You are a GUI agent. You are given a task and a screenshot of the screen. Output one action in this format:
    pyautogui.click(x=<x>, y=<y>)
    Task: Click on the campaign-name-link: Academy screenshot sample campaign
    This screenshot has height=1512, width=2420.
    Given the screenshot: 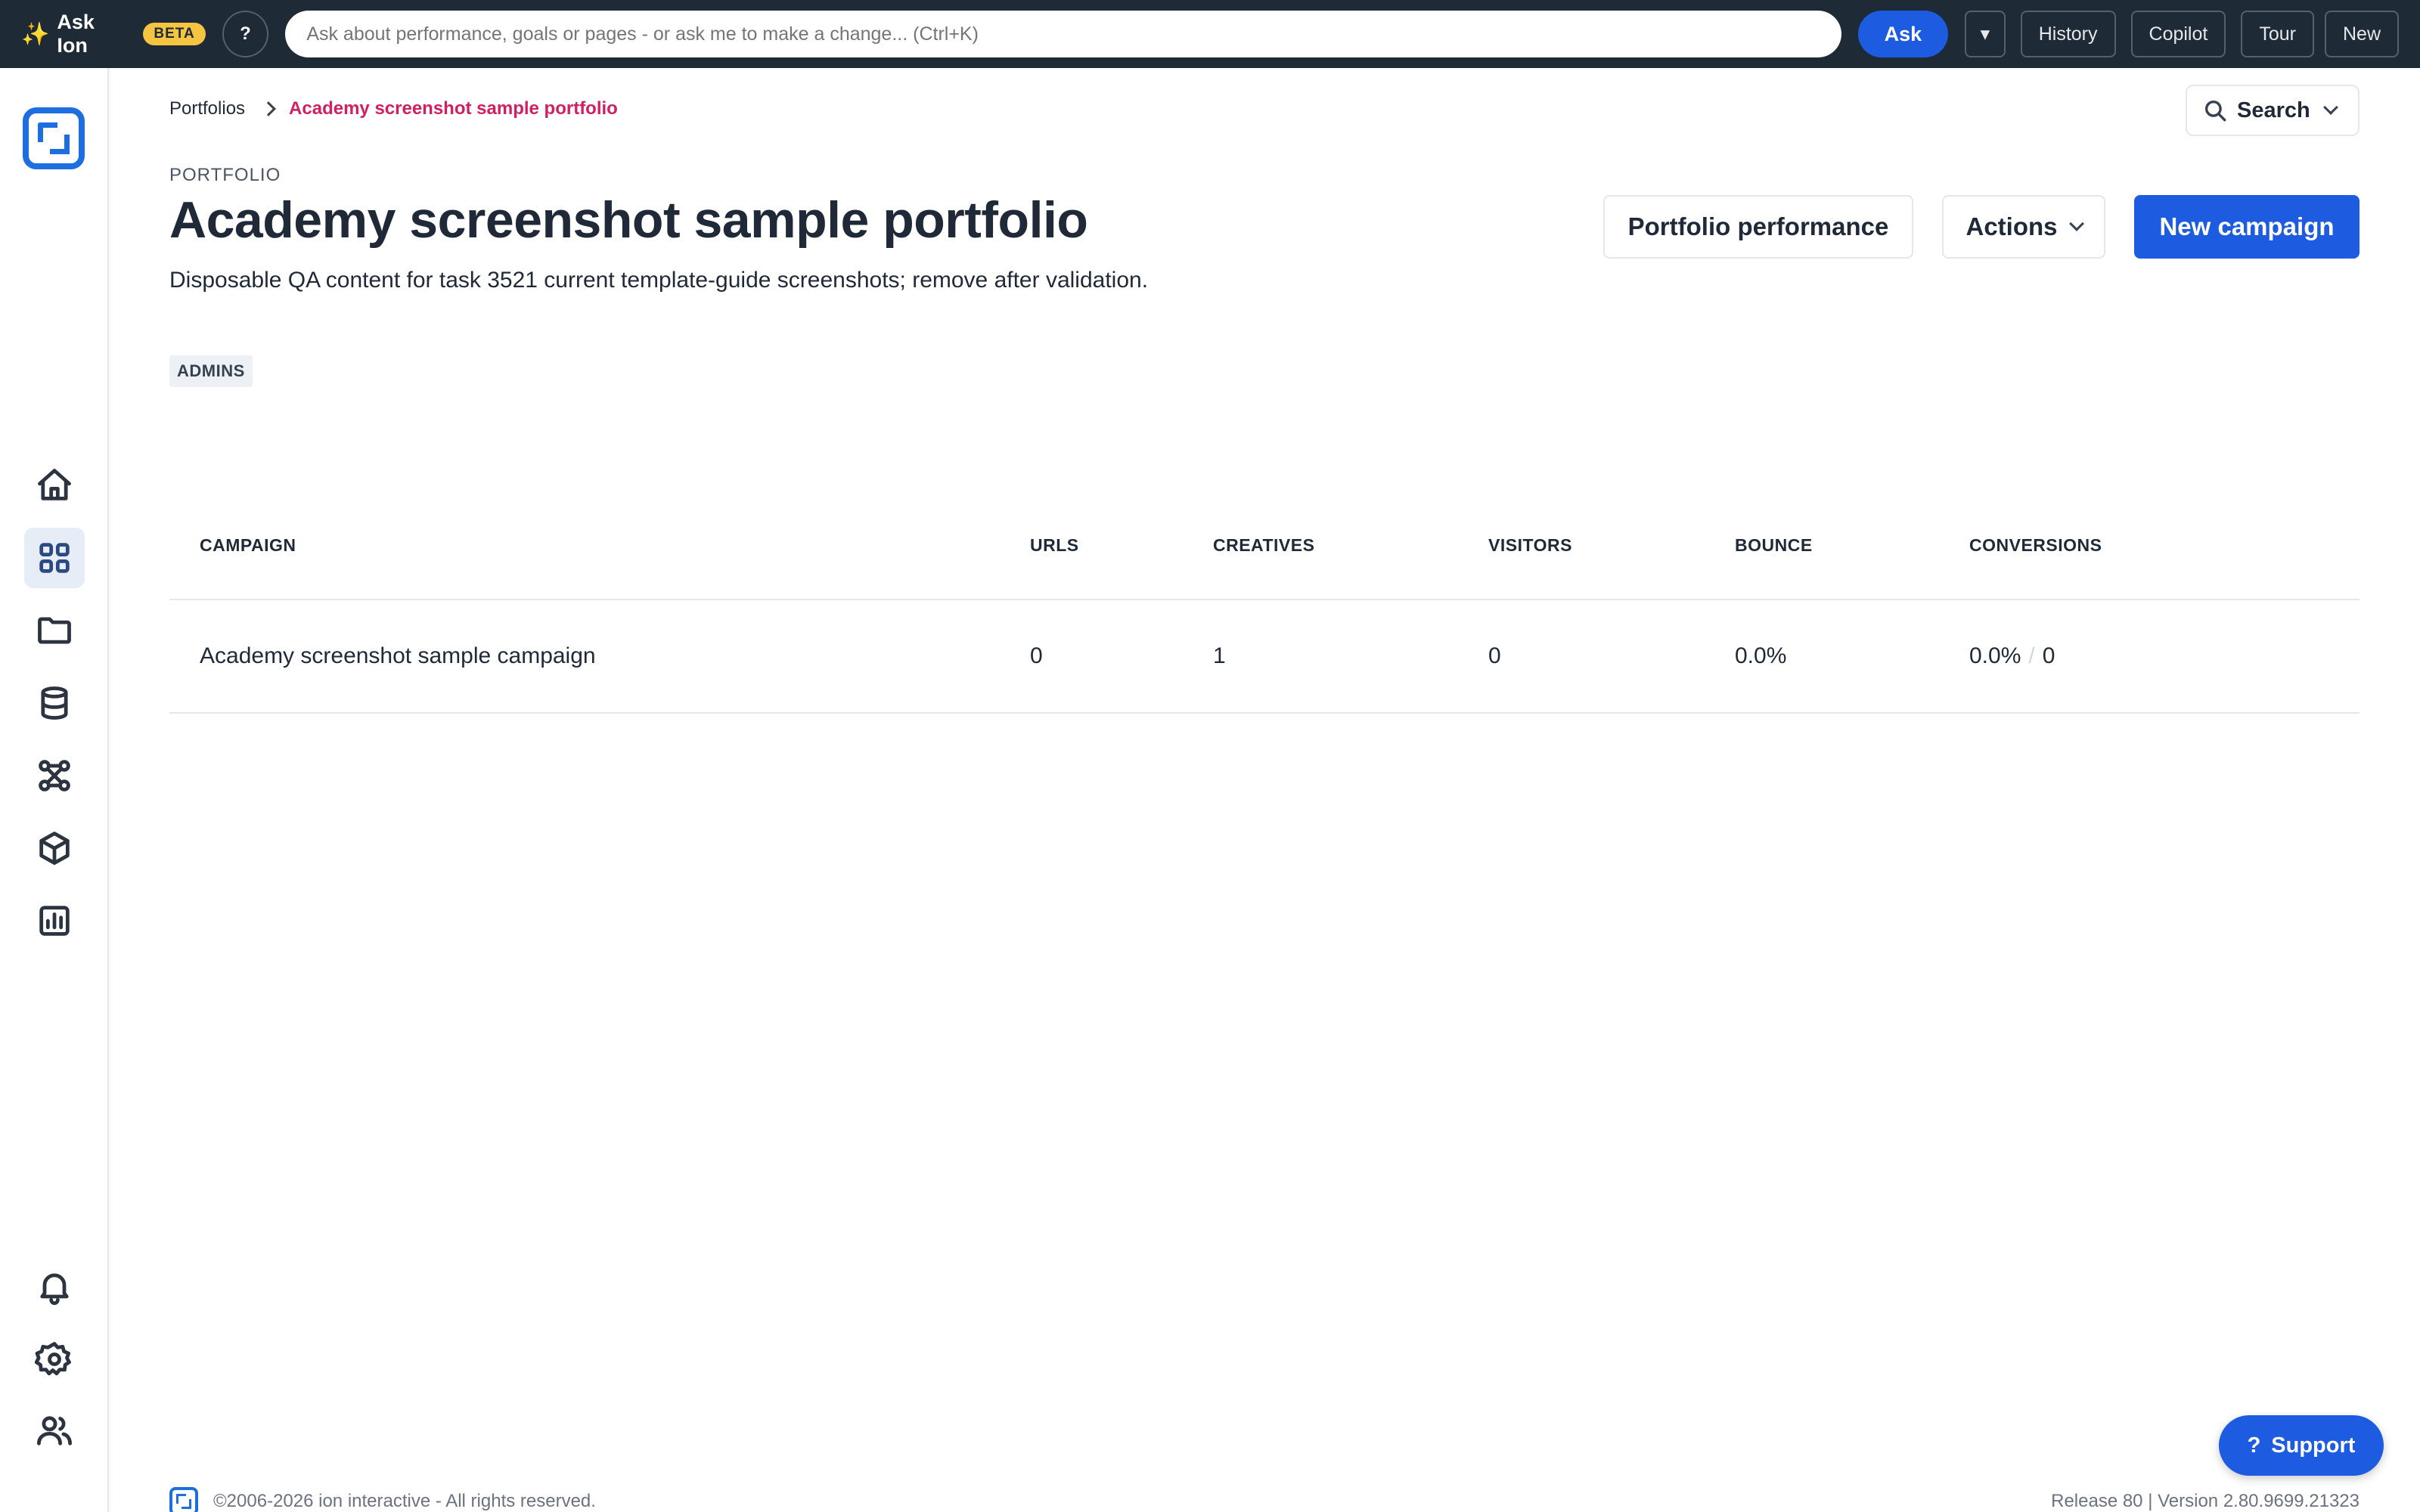 What is the action you would take?
    pyautogui.click(x=398, y=656)
    